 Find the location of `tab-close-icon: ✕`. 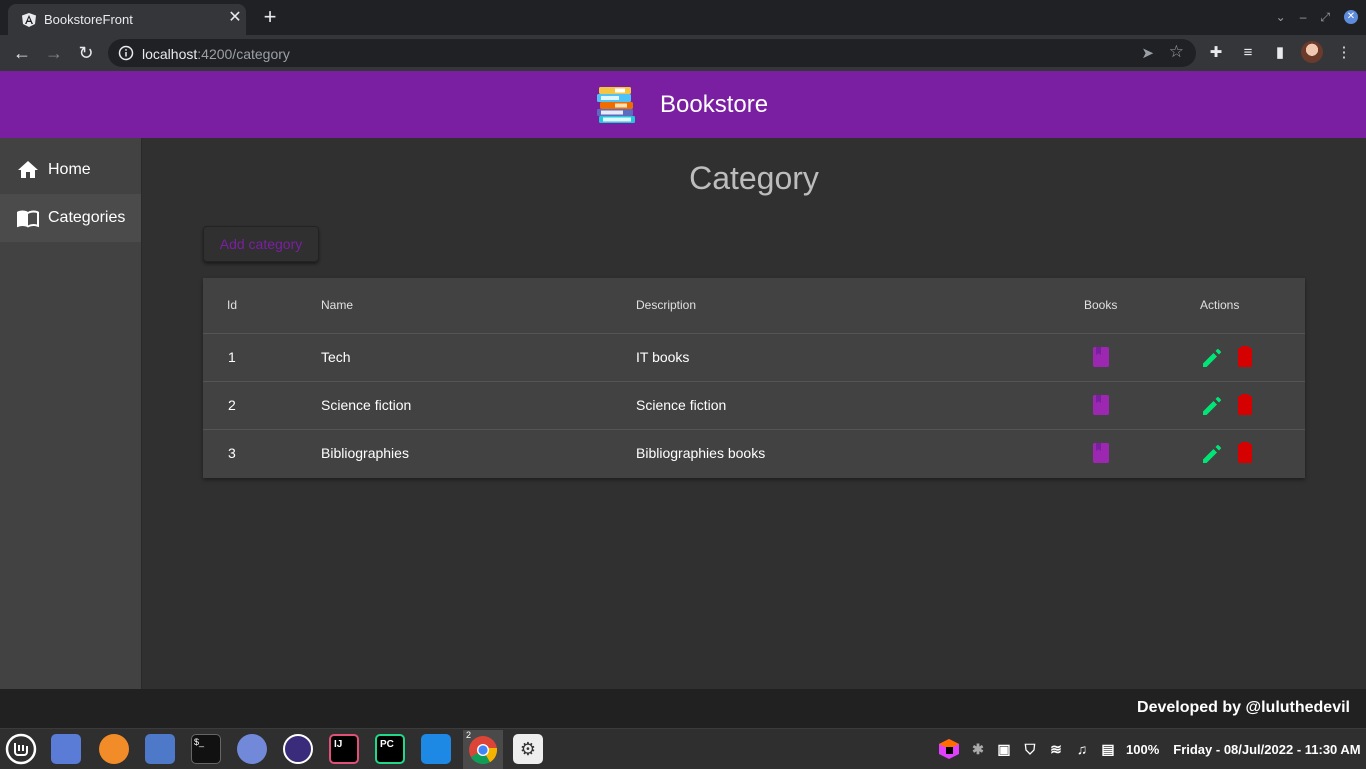

tab-close-icon: ✕ is located at coordinates (235, 18).